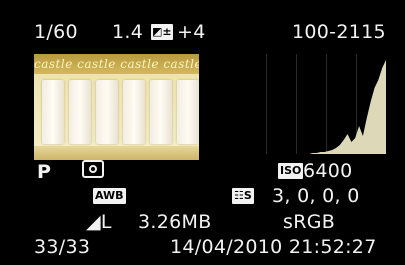 The height and width of the screenshot is (265, 405). Describe the element at coordinates (93, 169) in the screenshot. I see `metering-mode-icon` at that location.